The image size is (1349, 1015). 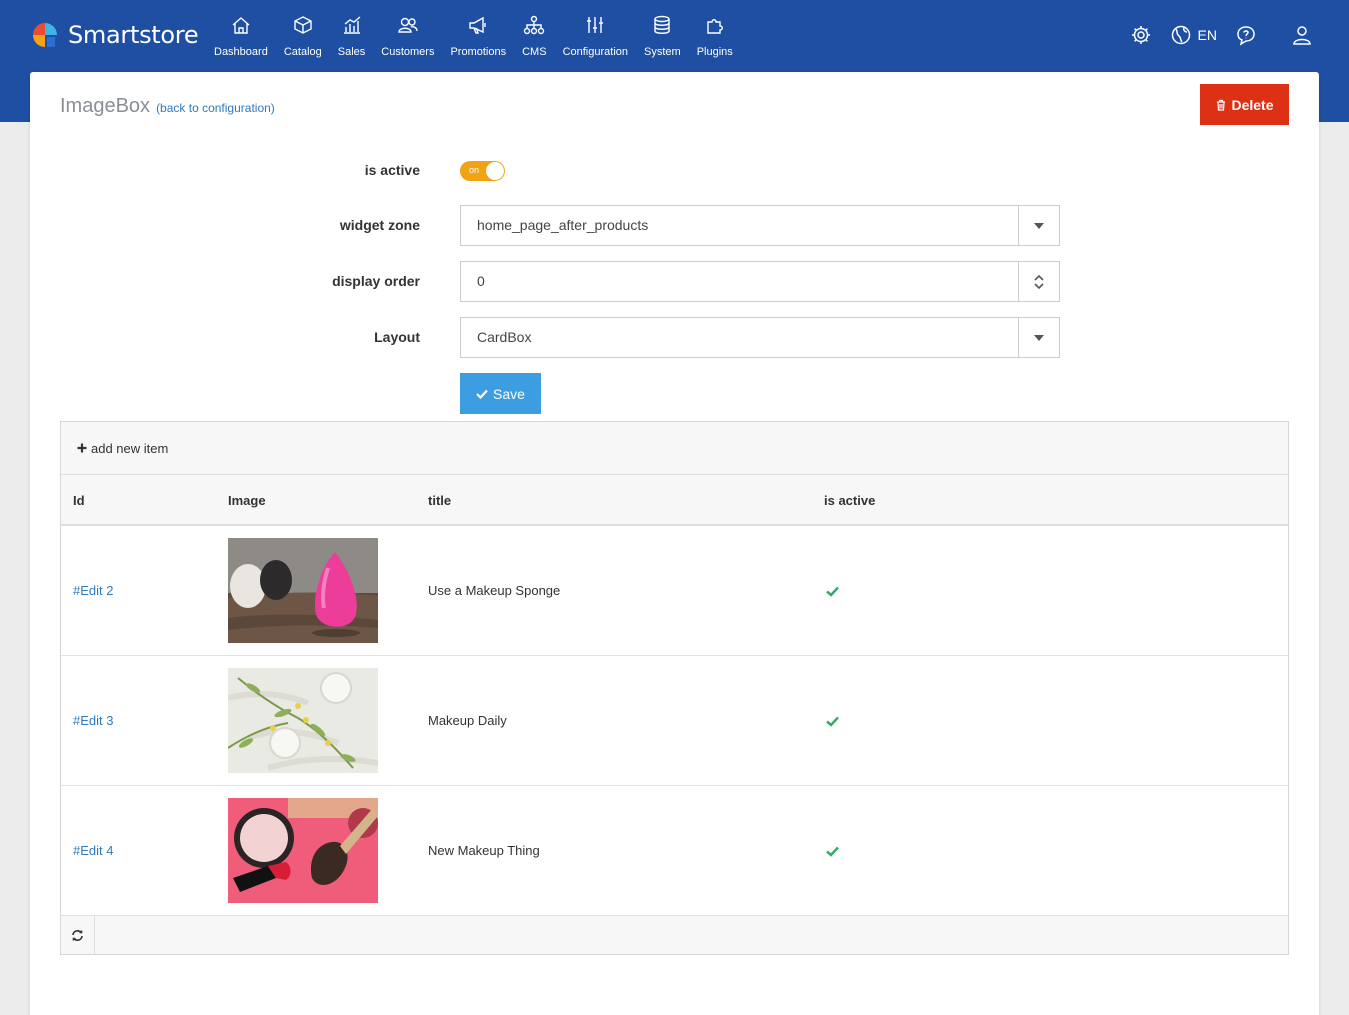 I want to click on nav-label: Configuration, so click(x=595, y=52).